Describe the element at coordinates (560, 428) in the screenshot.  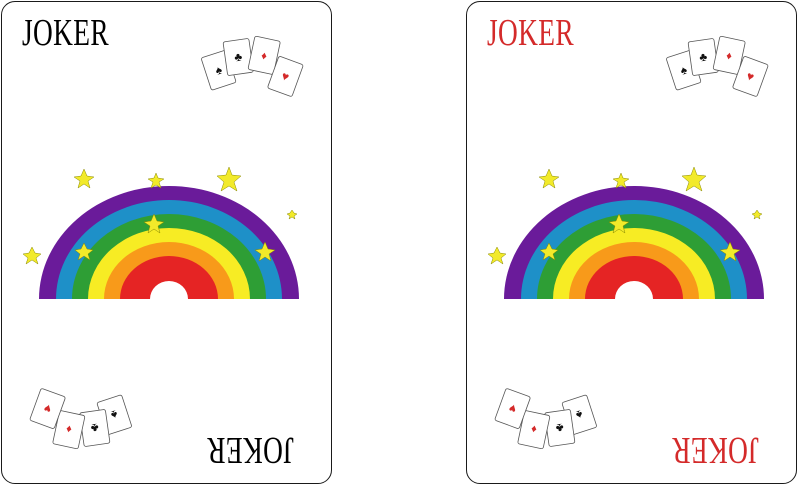
I see `ace-card-club-4: ♣` at that location.